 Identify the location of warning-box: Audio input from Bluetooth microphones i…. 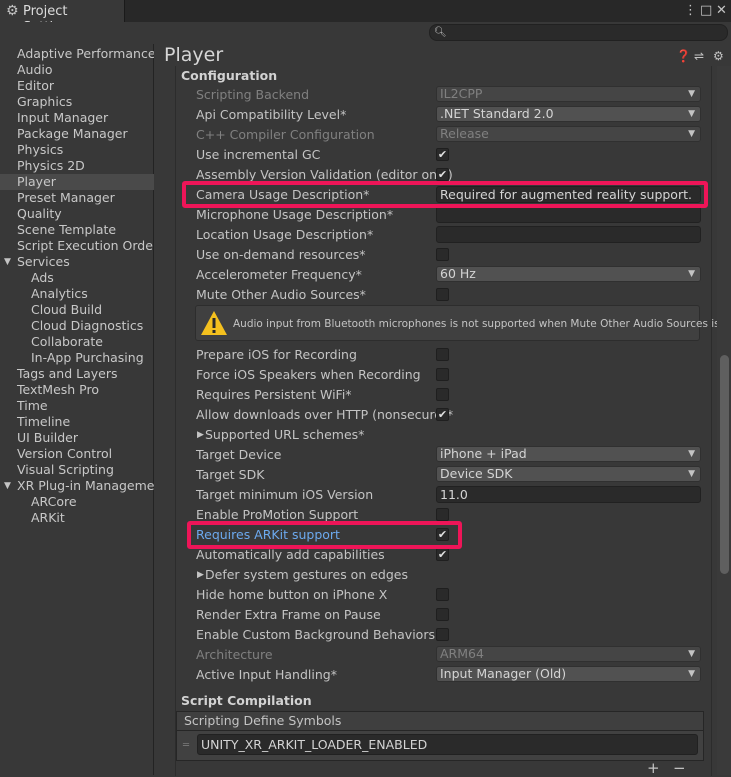
(463, 323).